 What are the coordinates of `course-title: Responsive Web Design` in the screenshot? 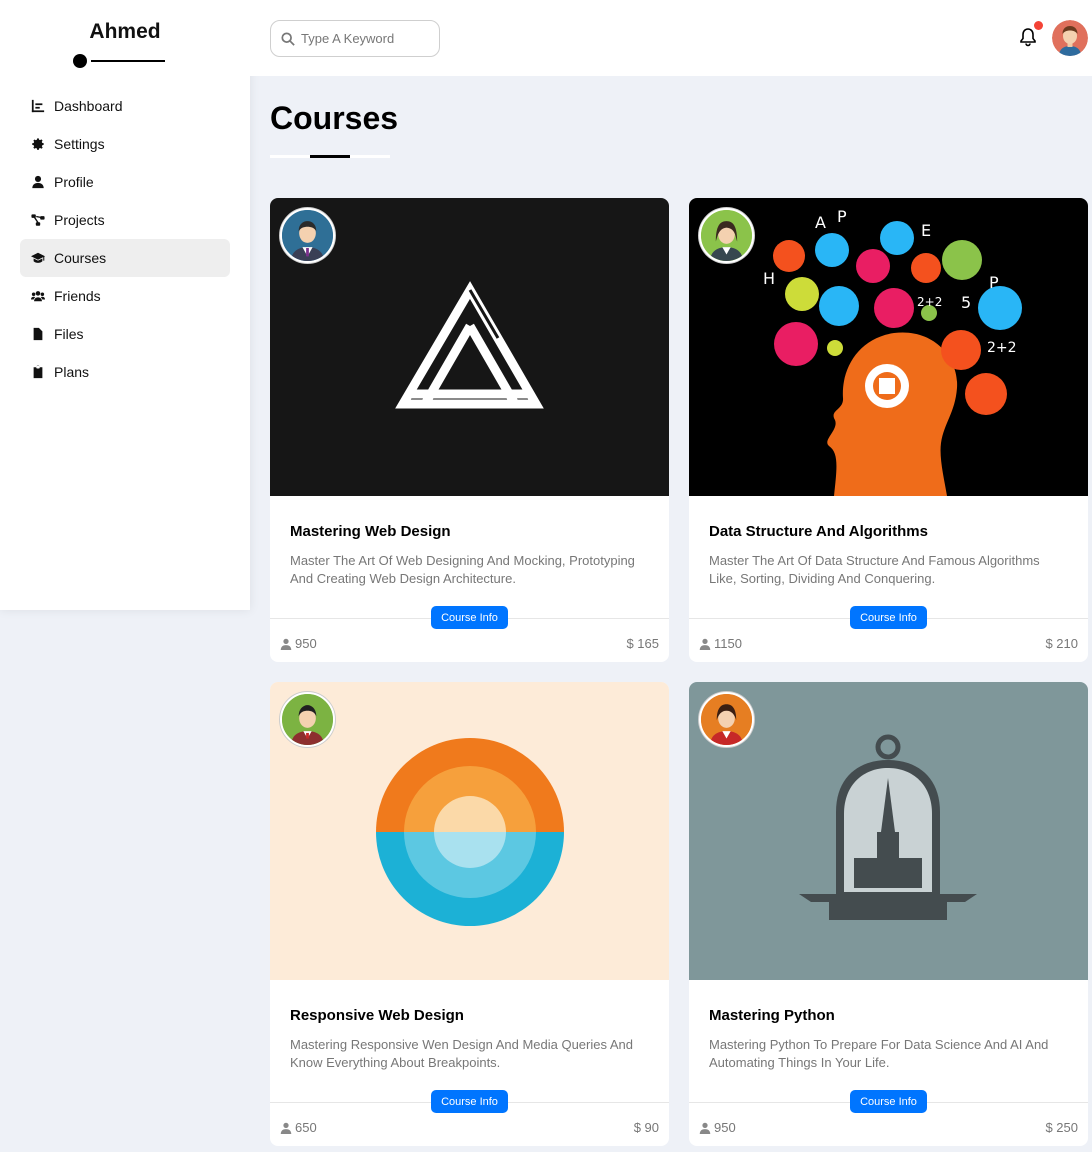 It's located at (377, 1015).